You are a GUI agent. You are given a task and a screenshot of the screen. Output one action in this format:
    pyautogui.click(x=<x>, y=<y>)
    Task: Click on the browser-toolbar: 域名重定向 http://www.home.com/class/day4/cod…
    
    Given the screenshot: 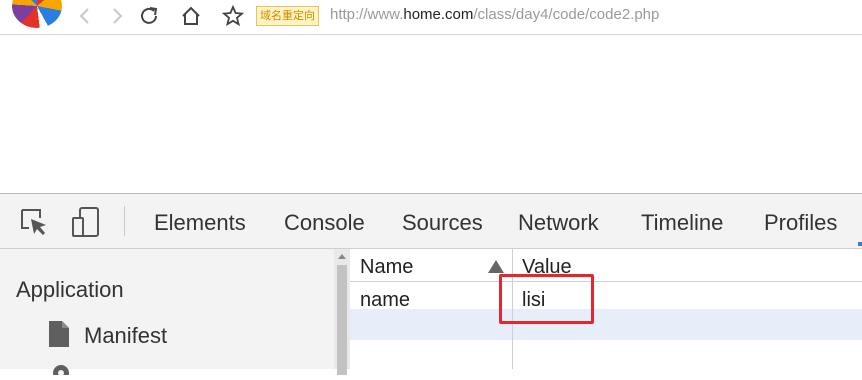 What is the action you would take?
    pyautogui.click(x=431, y=17)
    